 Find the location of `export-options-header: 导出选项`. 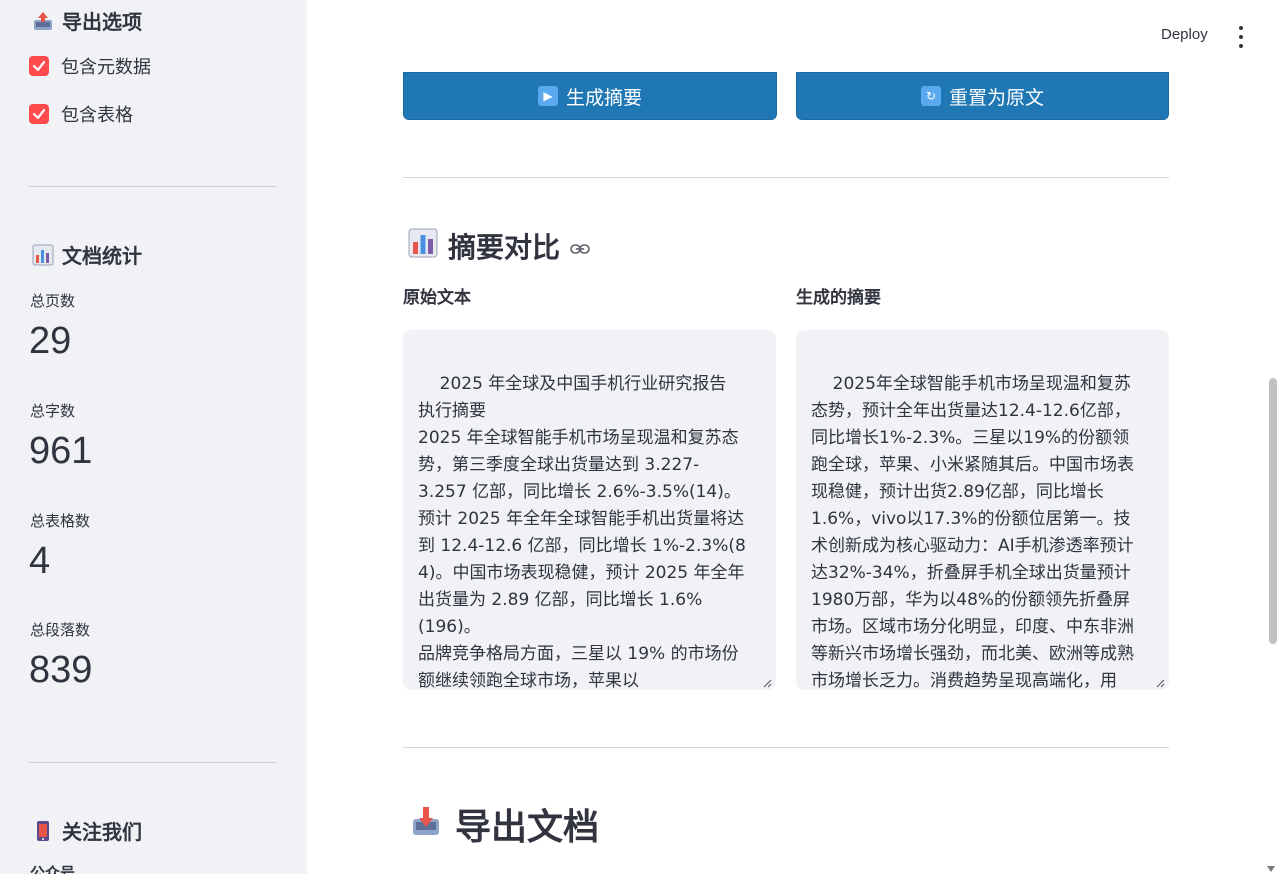

export-options-header: 导出选项 is located at coordinates (87, 20).